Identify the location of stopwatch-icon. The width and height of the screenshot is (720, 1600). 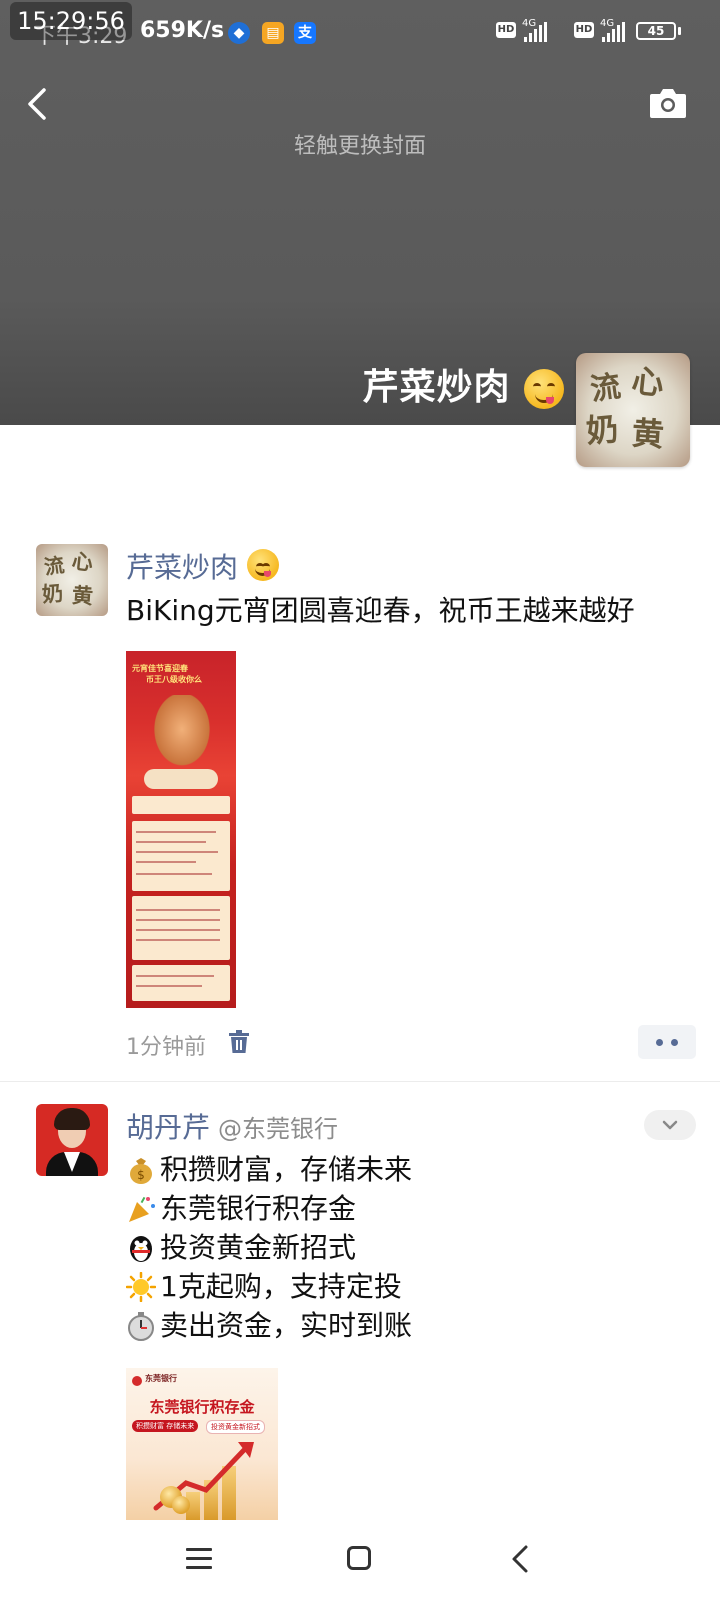
(141, 1326).